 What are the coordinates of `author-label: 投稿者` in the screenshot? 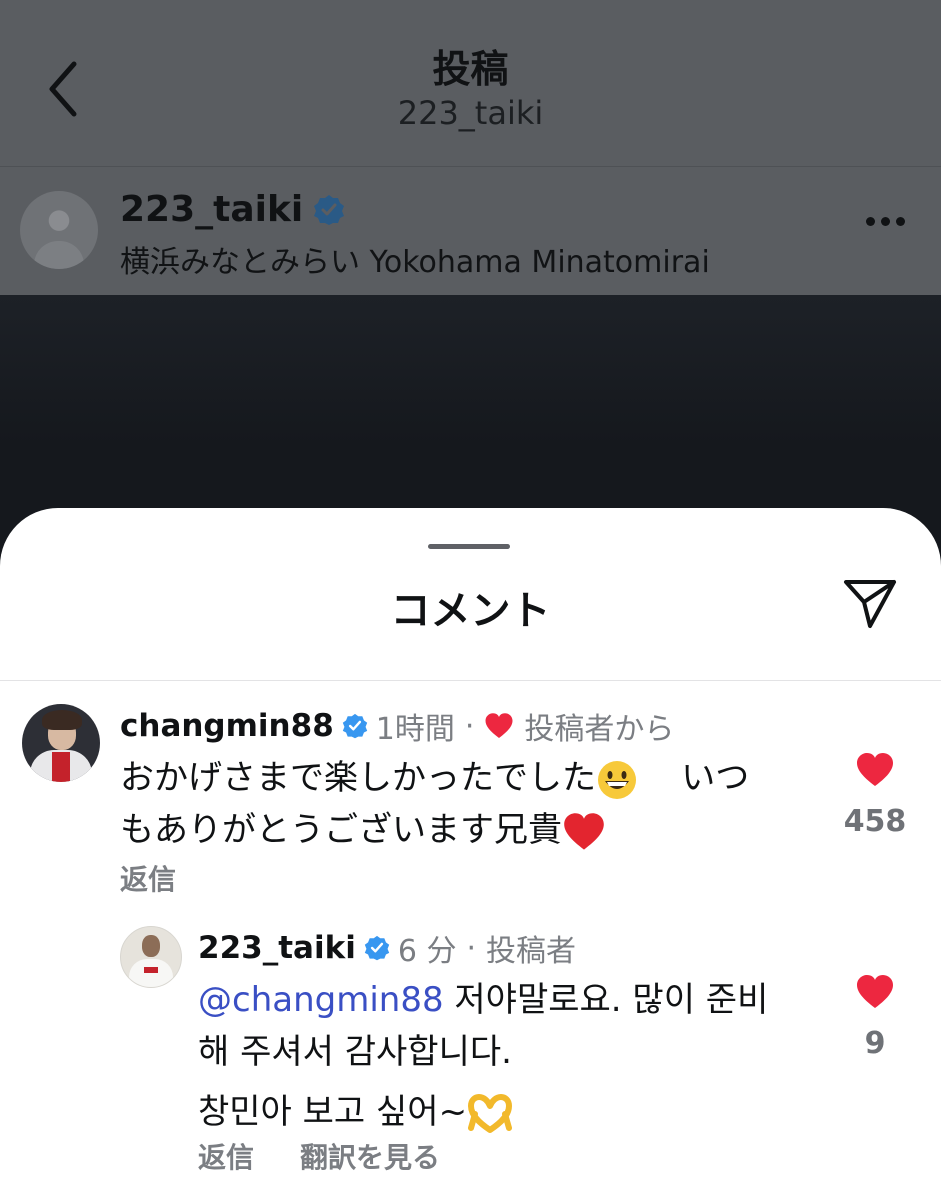 It's located at (531, 951).